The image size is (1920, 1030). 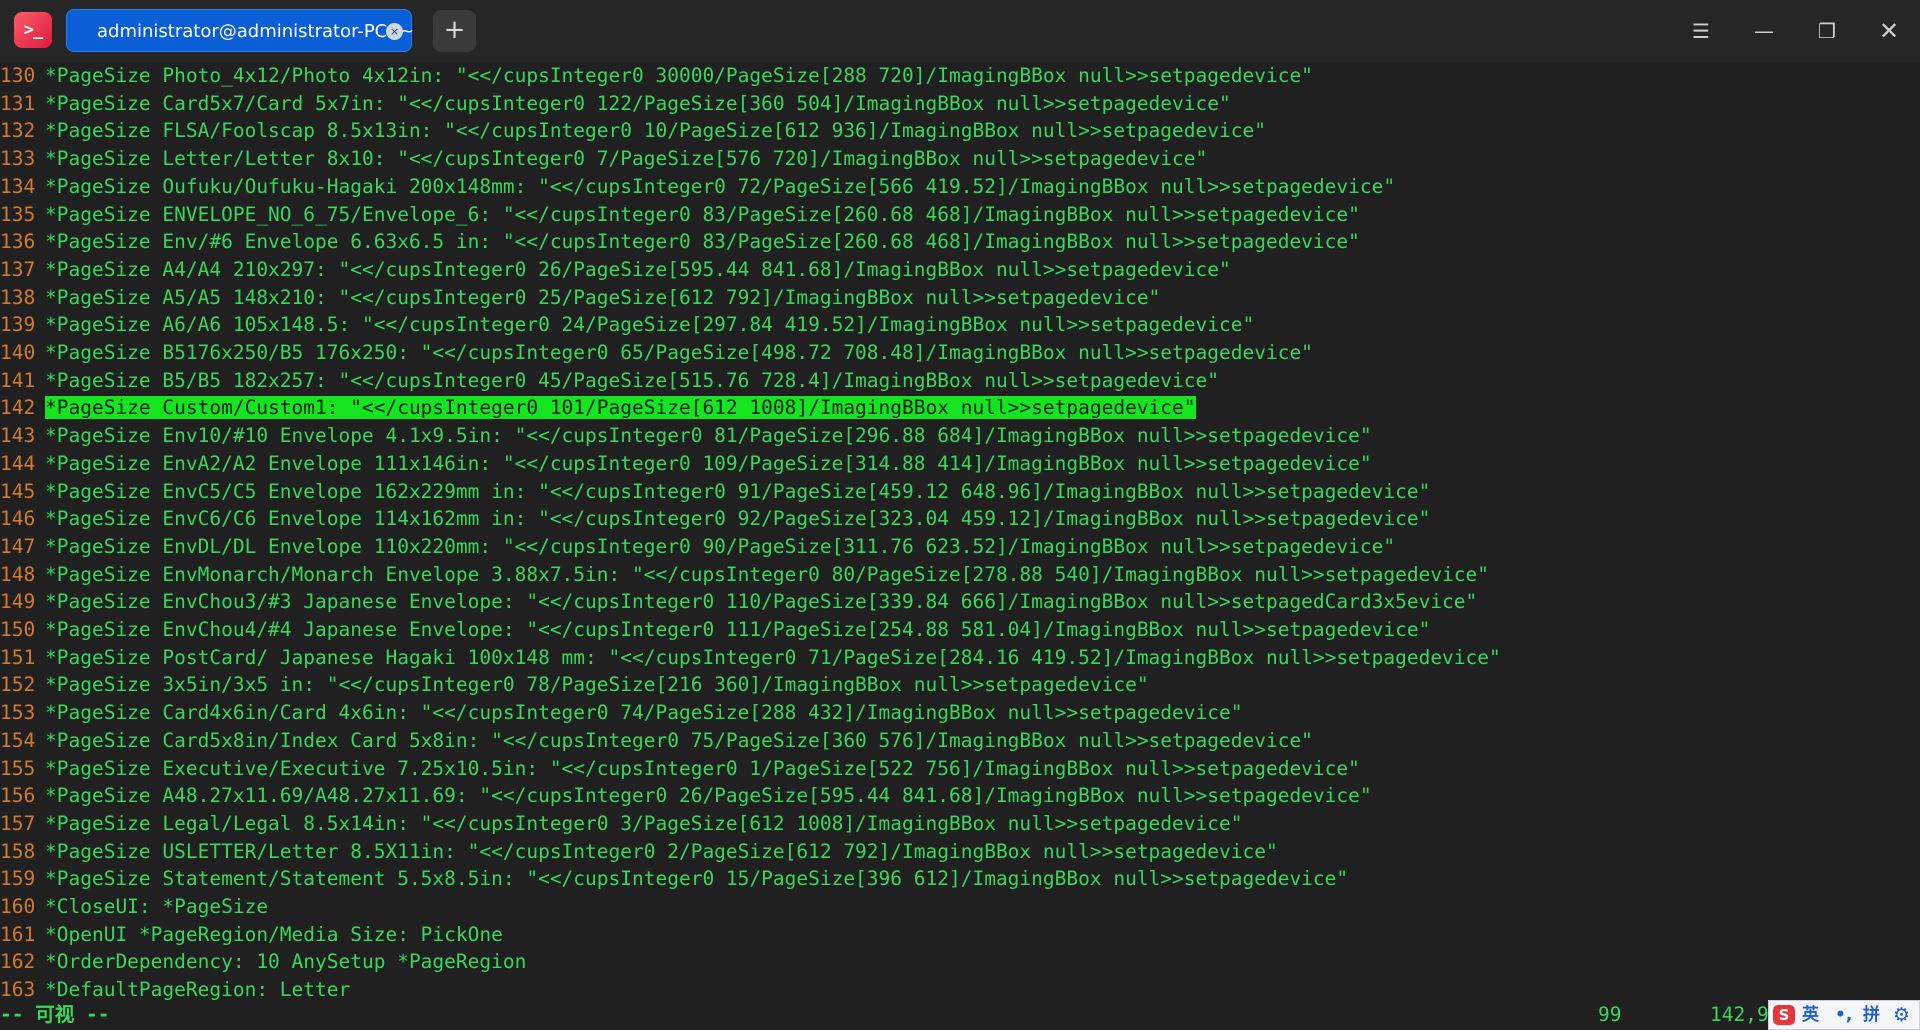 What do you see at coordinates (1827, 31) in the screenshot?
I see `maximize-icon: ❐` at bounding box center [1827, 31].